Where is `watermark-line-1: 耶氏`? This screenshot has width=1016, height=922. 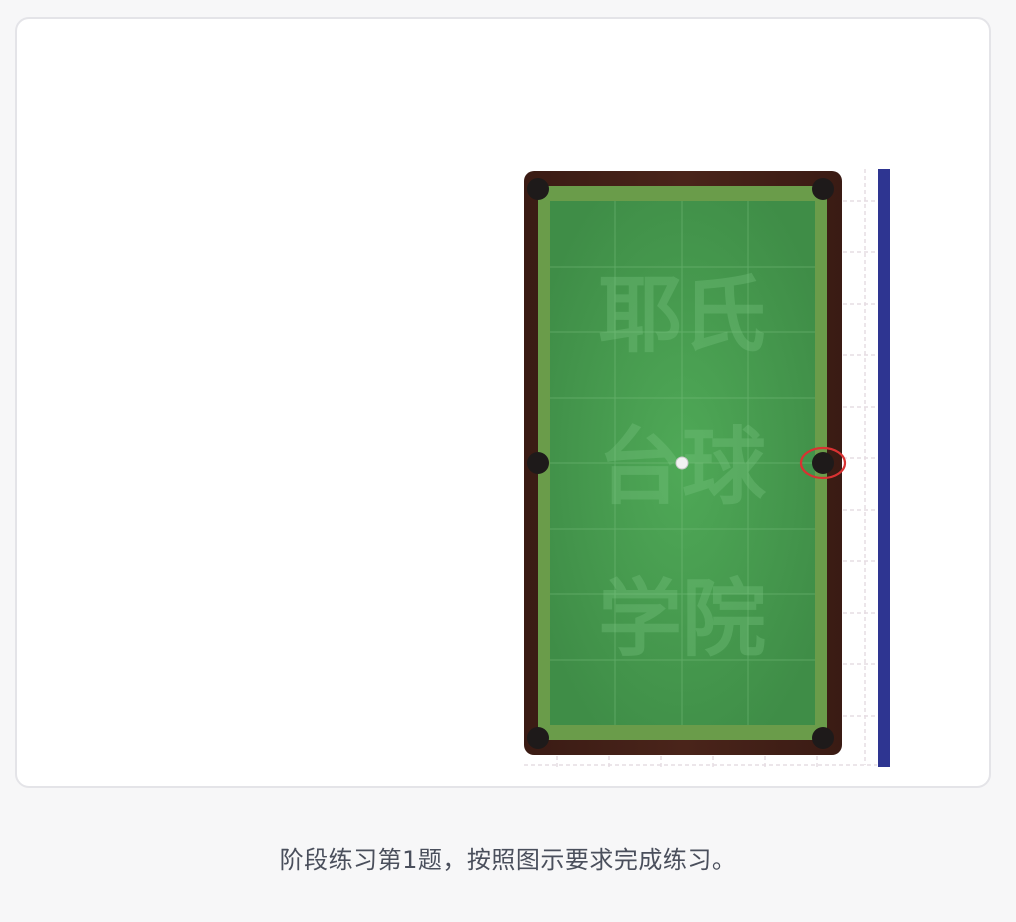
watermark-line-1: 耶氏 is located at coordinates (682, 315).